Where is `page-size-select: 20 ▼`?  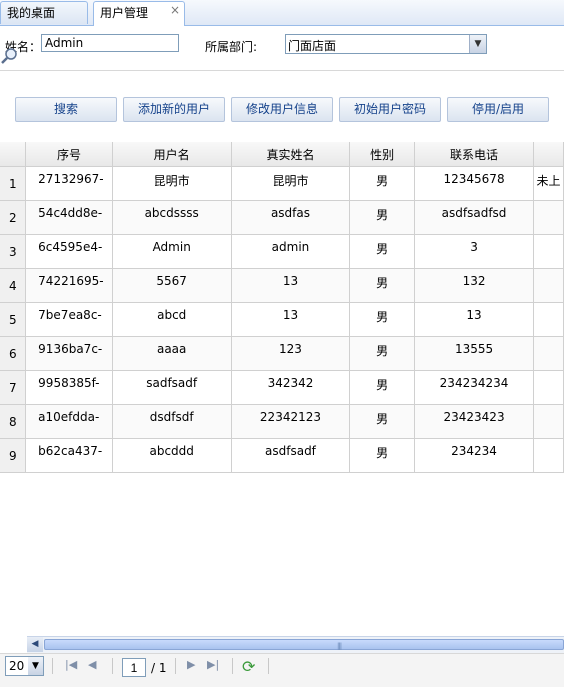 page-size-select: 20 ▼ is located at coordinates (24, 666).